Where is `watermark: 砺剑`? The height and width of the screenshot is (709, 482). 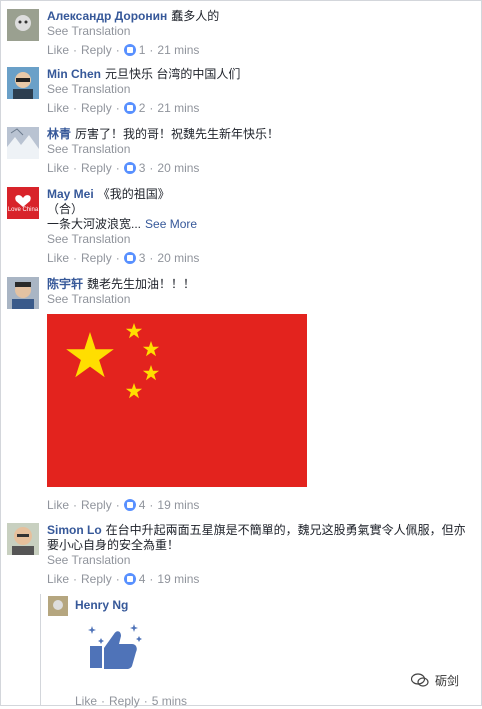
watermark: 砺剑 is located at coordinates (435, 681).